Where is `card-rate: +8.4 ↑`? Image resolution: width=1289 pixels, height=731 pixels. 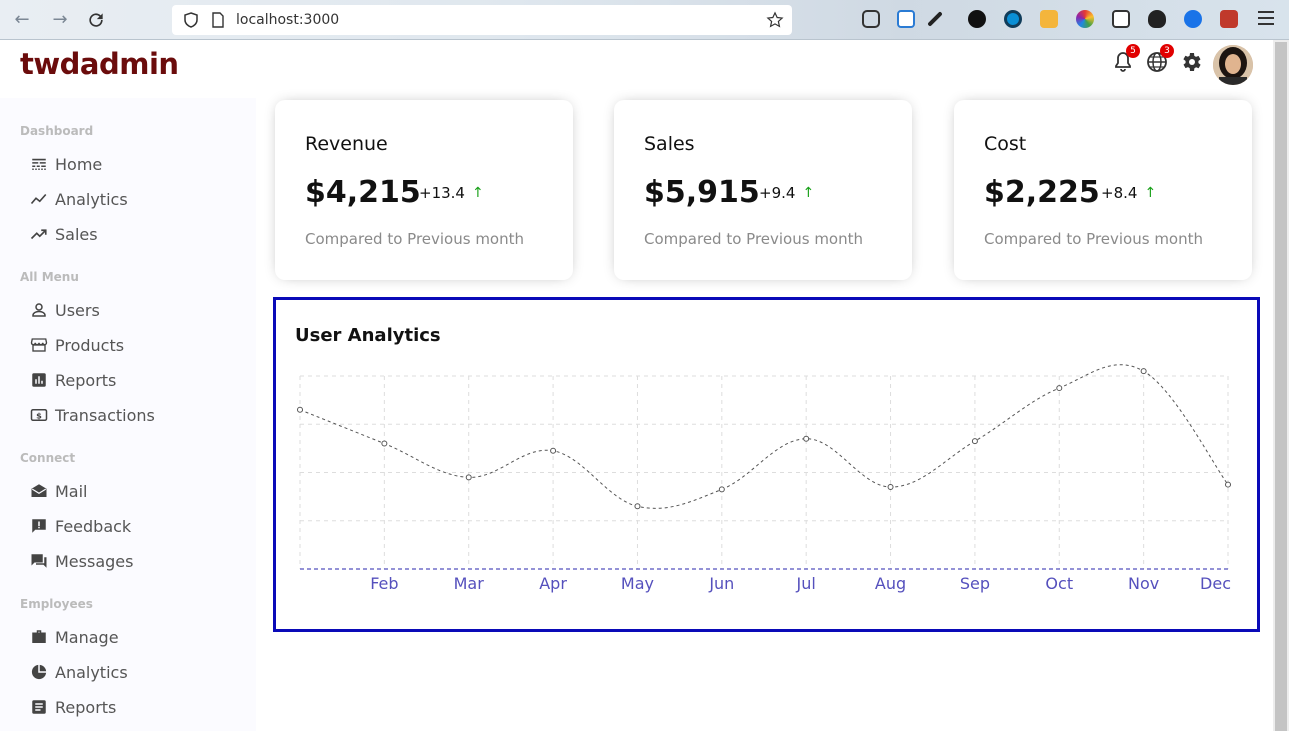 card-rate: +8.4 ↑ is located at coordinates (1128, 193).